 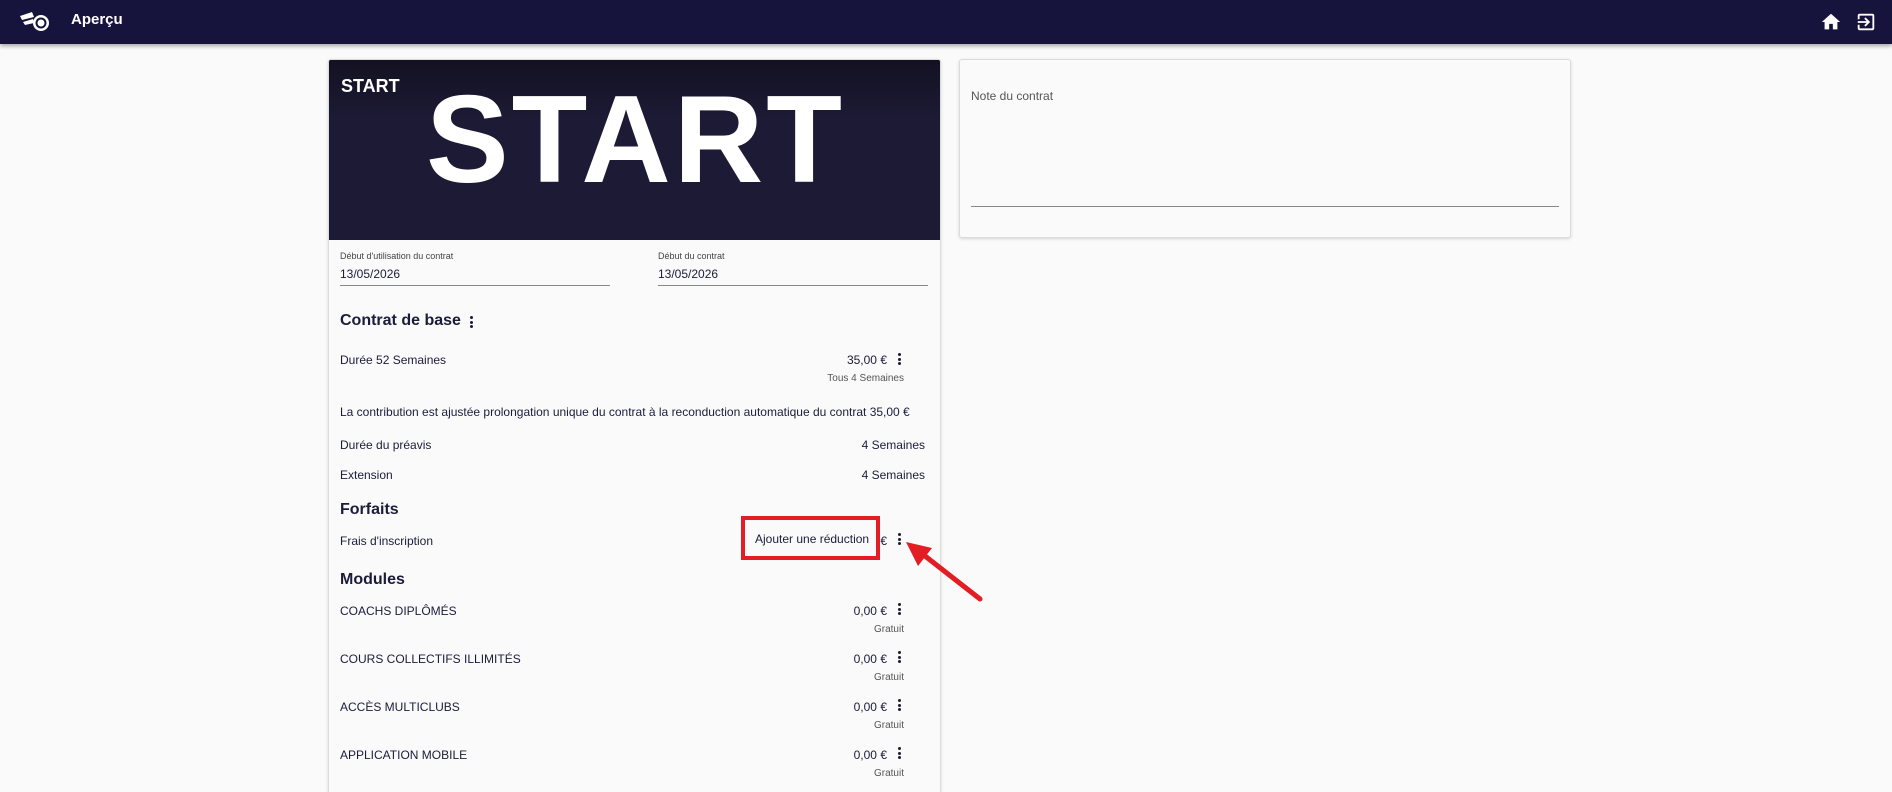 What do you see at coordinates (946, 22) in the screenshot?
I see `top-bar: Aperçu` at bounding box center [946, 22].